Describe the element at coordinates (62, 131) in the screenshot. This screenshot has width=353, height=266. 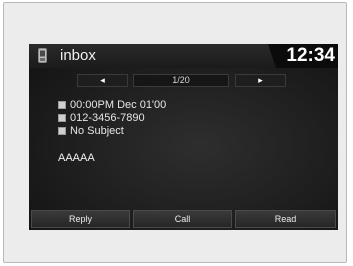
I see `subject-icon` at that location.